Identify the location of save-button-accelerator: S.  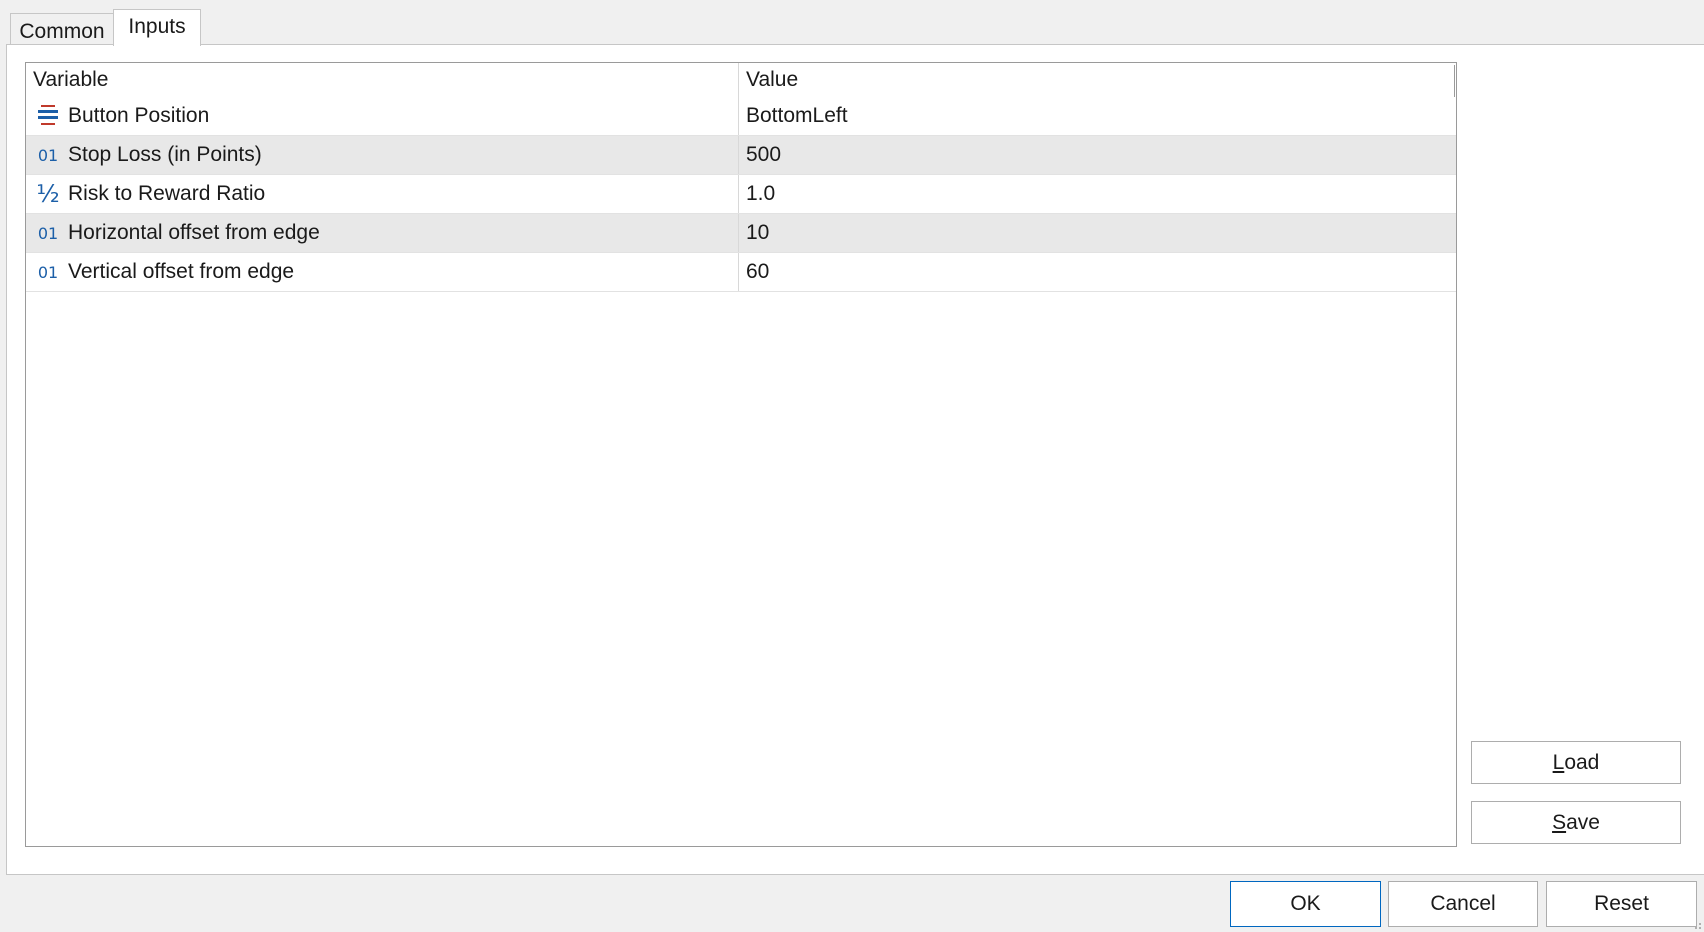
(1559, 822).